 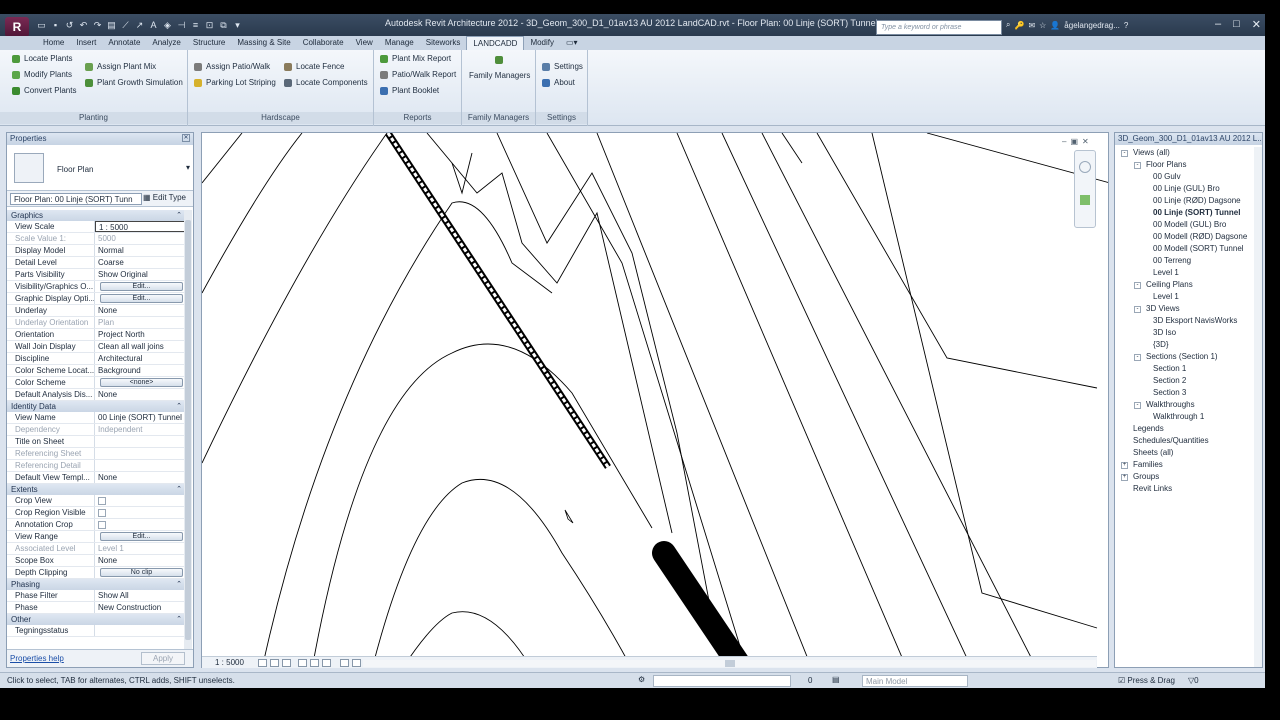 What do you see at coordinates (140, 607) in the screenshot?
I see `property-value: New Construction` at bounding box center [140, 607].